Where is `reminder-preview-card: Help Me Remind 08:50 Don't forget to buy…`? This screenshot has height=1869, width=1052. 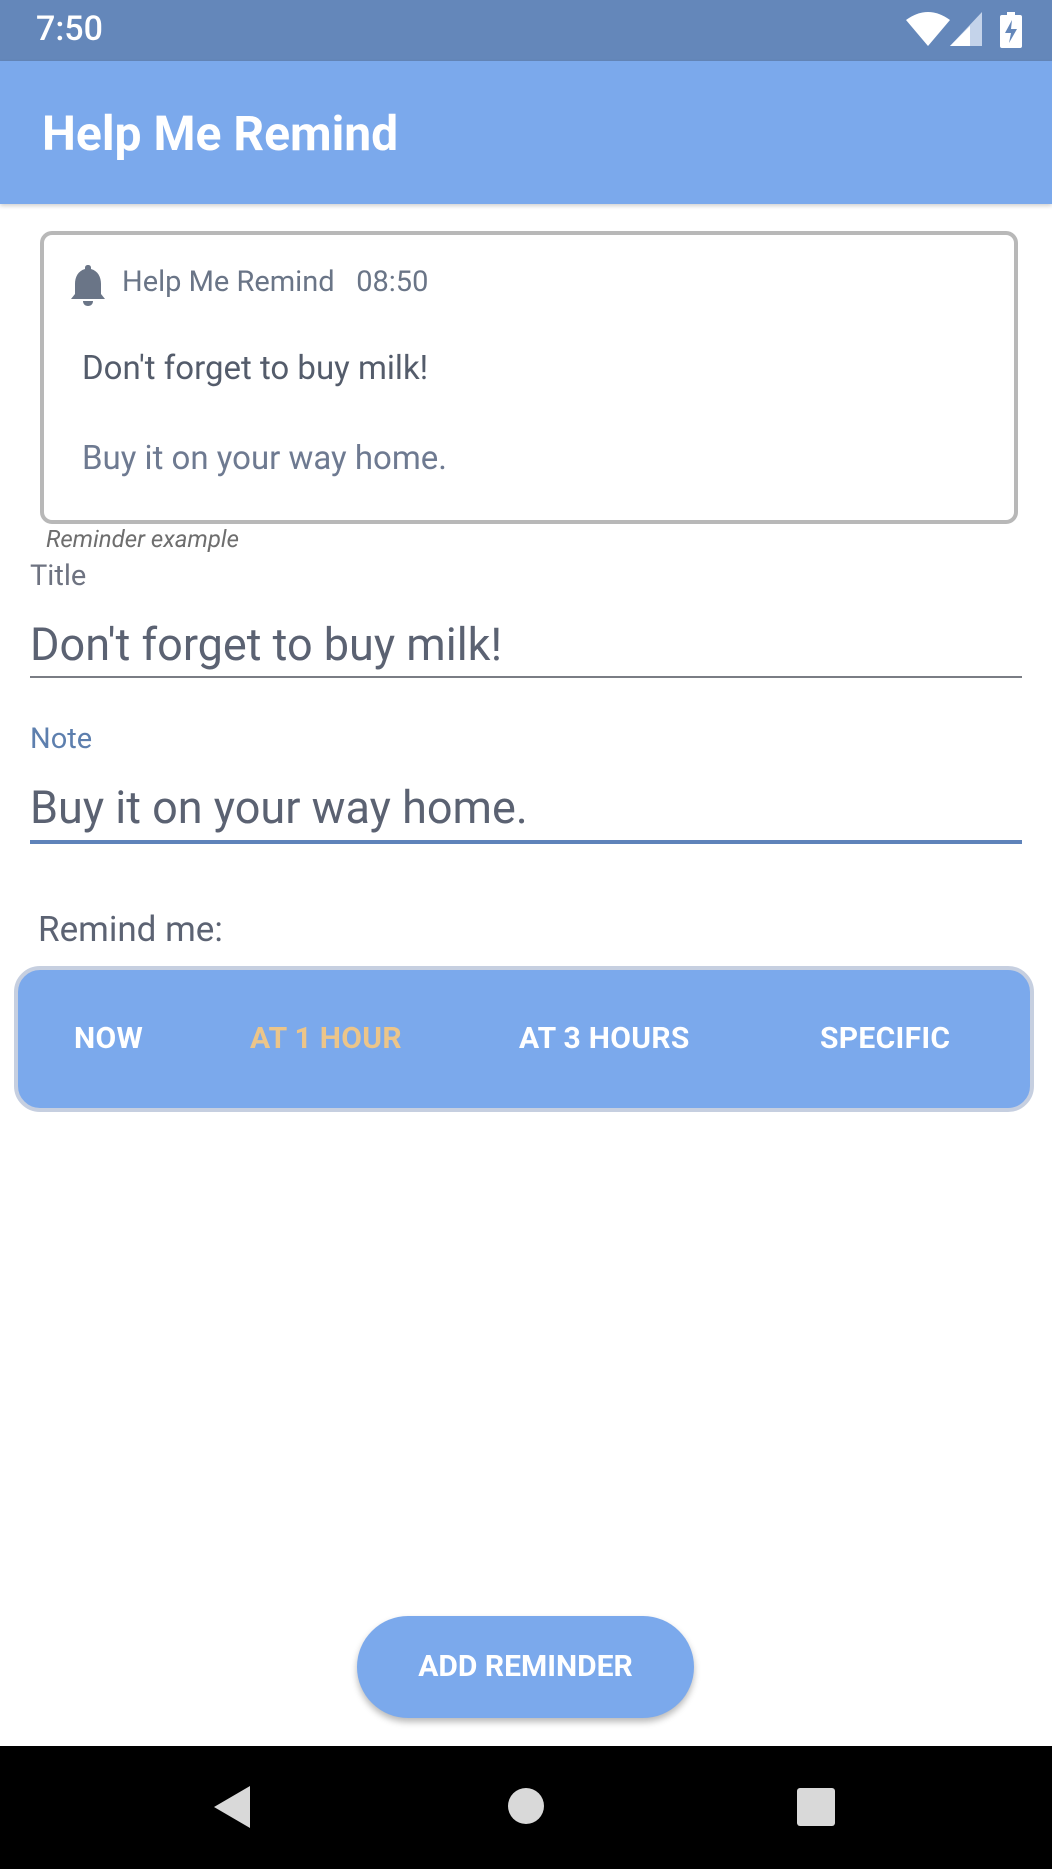
reminder-preview-card: Help Me Remind 08:50 Don't forget to buy… is located at coordinates (529, 377).